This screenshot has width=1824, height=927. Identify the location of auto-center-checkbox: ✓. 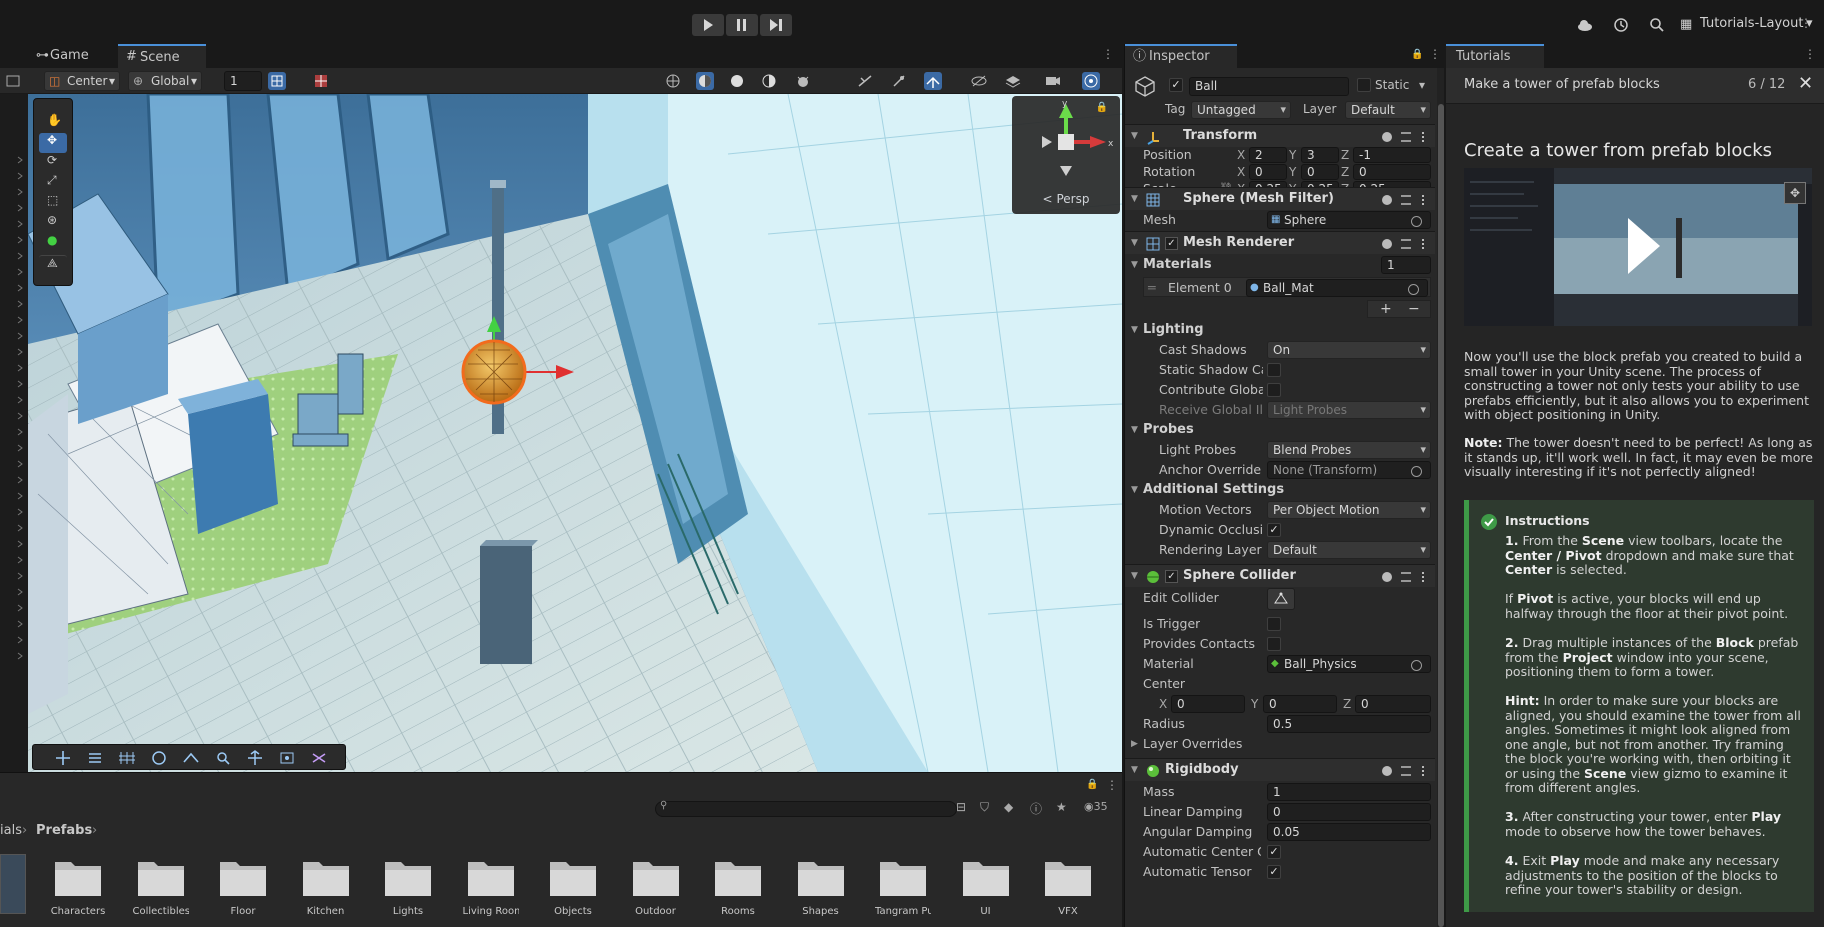
(1274, 852).